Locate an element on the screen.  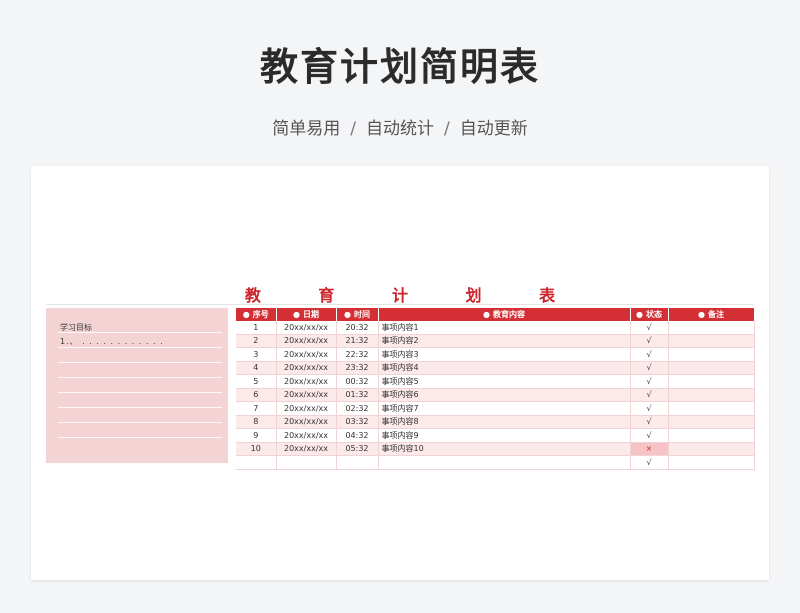
cell-no: 5 is located at coordinates (256, 381).